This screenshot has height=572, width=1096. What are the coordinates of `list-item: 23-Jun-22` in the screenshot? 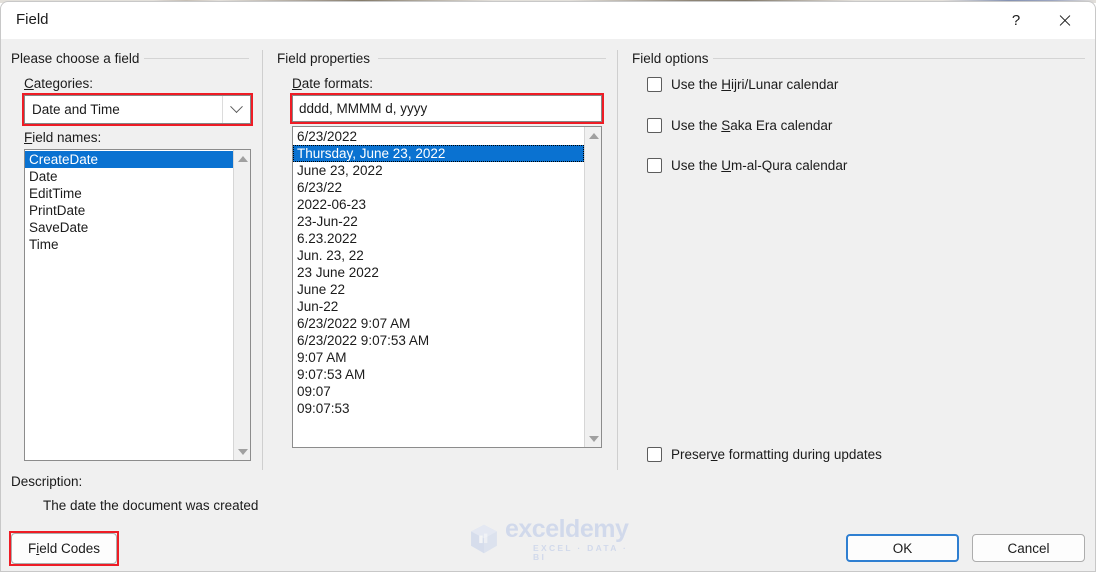 It's located at (438, 221).